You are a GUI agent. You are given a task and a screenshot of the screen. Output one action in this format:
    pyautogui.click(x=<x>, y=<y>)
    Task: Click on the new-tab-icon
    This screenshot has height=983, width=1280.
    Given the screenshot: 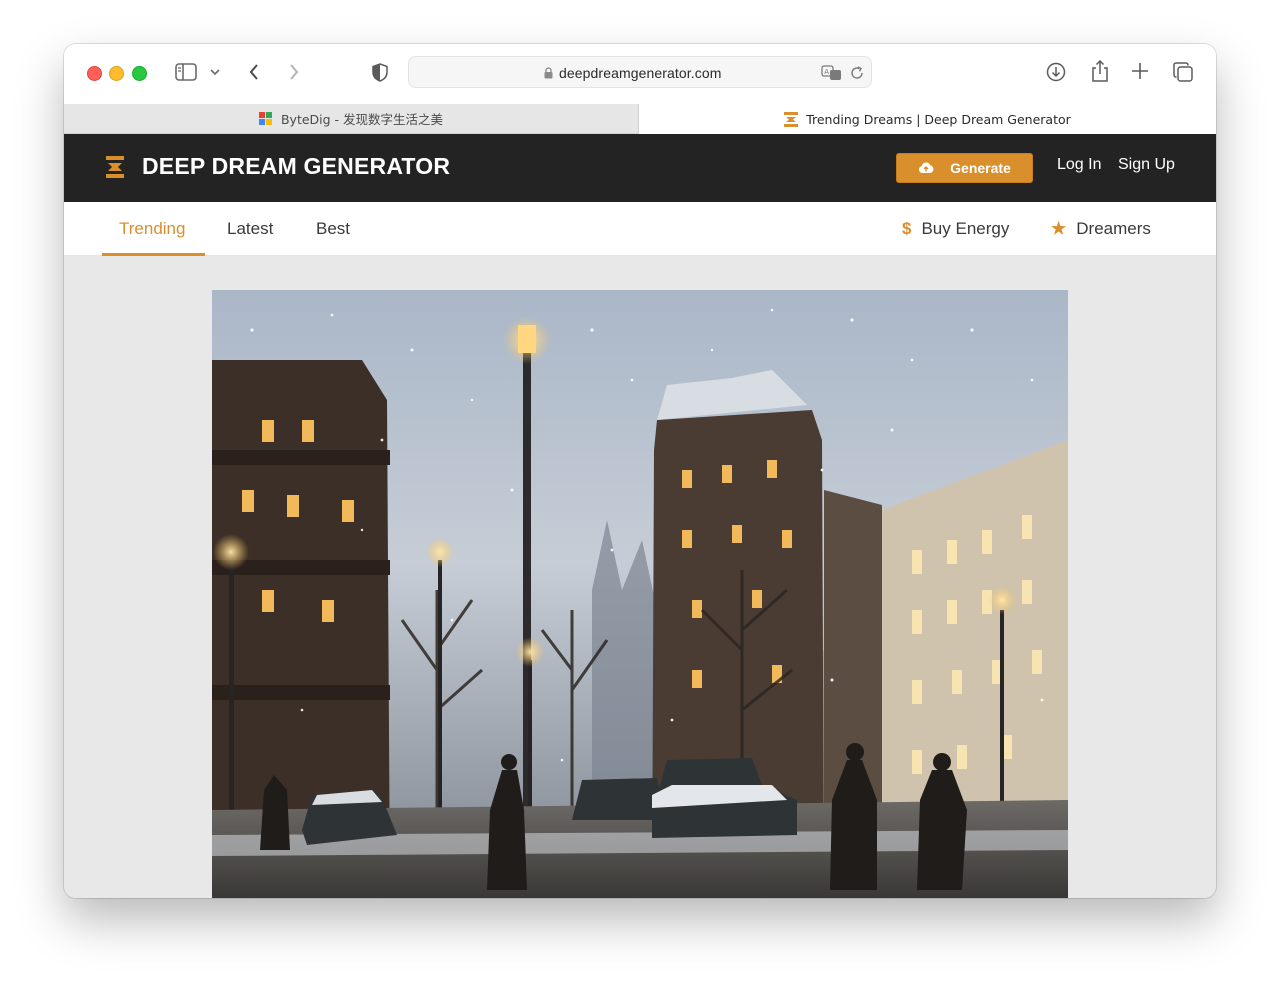 What is the action you would take?
    pyautogui.click(x=1140, y=71)
    